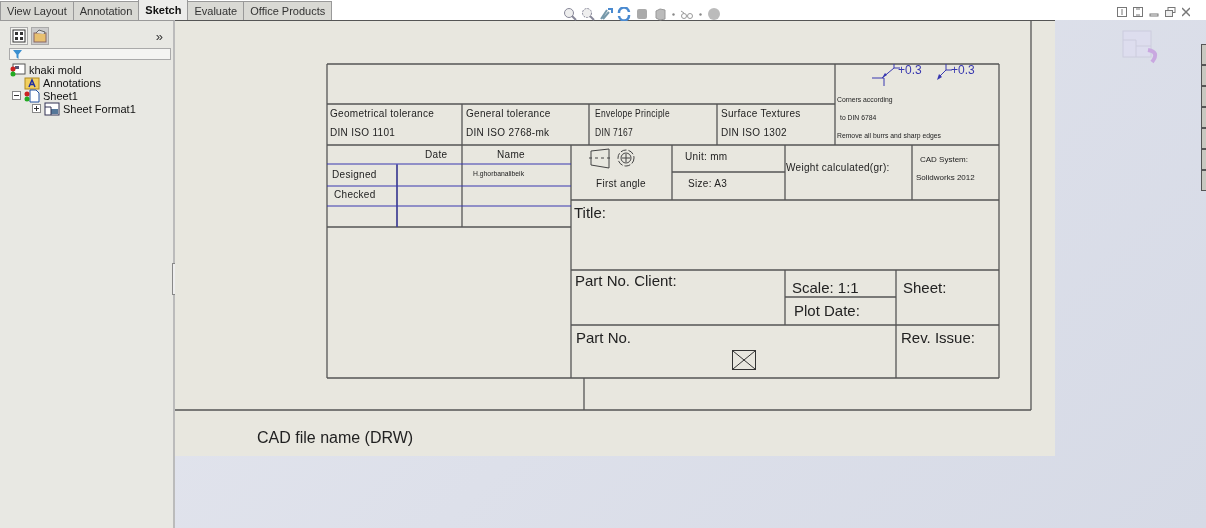 The width and height of the screenshot is (1206, 528). What do you see at coordinates (511, 154) in the screenshot?
I see `column-header: Name` at bounding box center [511, 154].